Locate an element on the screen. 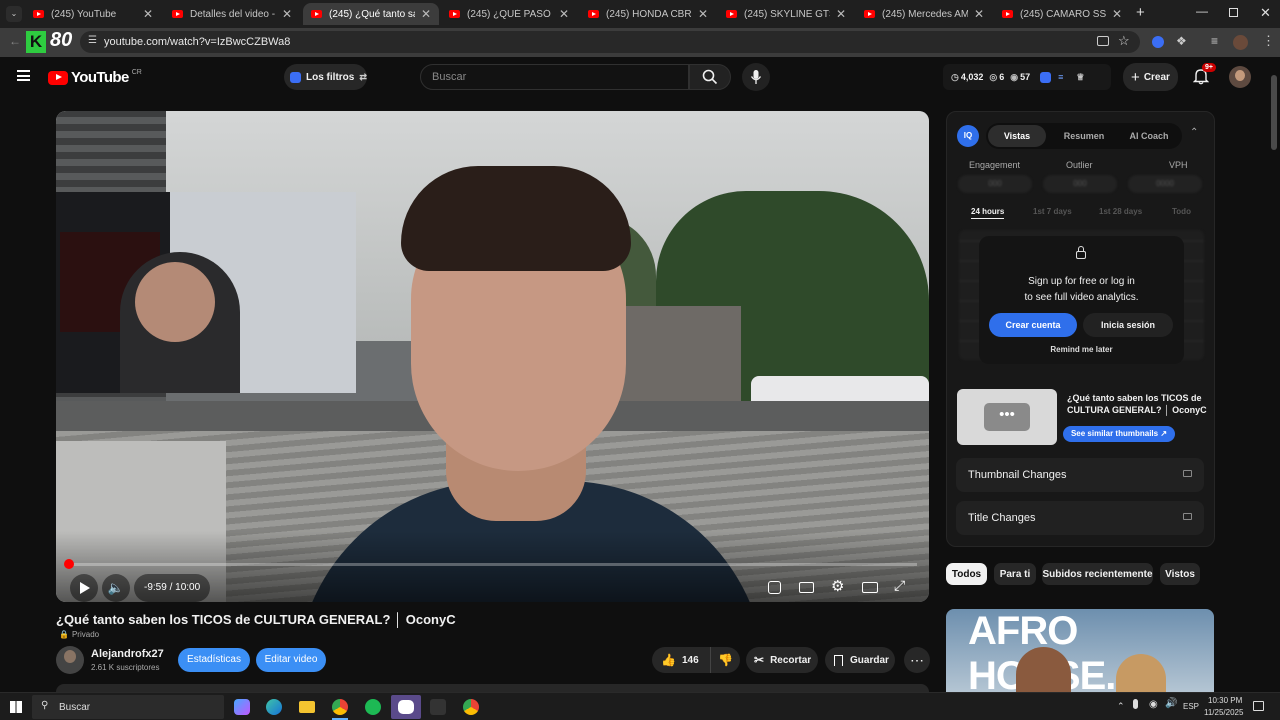 This screenshot has width=1280, height=720. subtitles-icon is located at coordinates (806, 587).